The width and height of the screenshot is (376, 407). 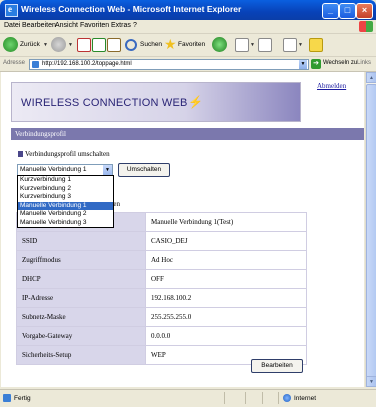 What do you see at coordinates (371, 77) in the screenshot?
I see `scroll-up-icon: ▲` at bounding box center [371, 77].